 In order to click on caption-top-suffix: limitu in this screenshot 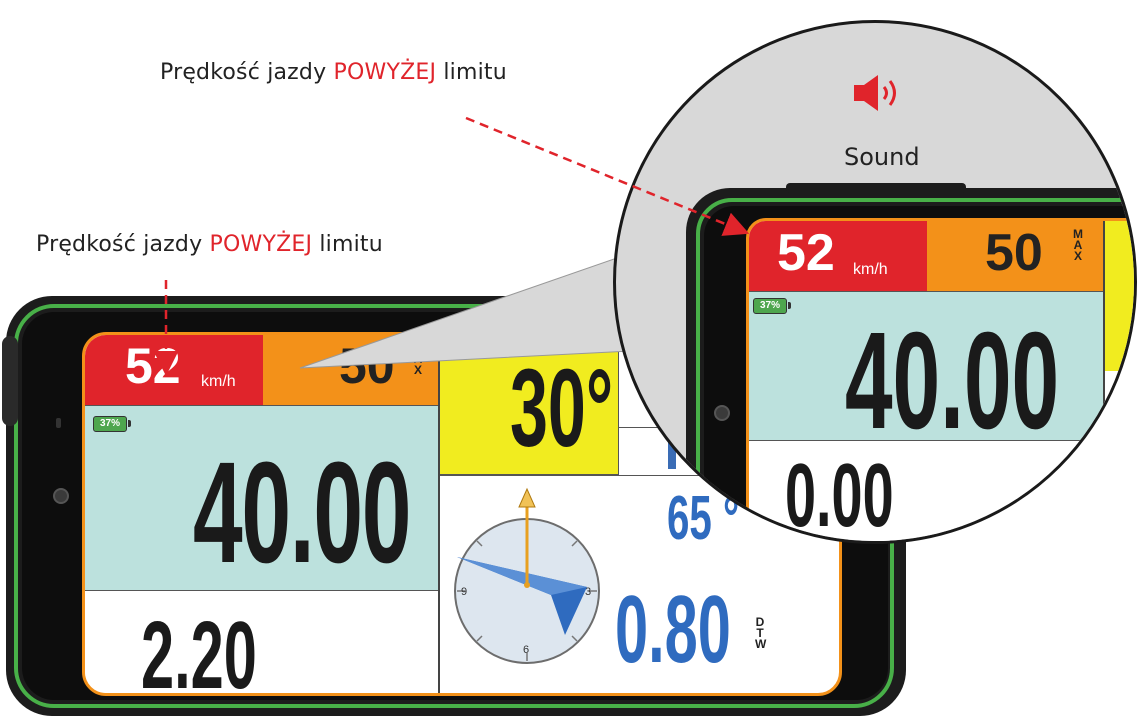, I will do `click(471, 72)`.